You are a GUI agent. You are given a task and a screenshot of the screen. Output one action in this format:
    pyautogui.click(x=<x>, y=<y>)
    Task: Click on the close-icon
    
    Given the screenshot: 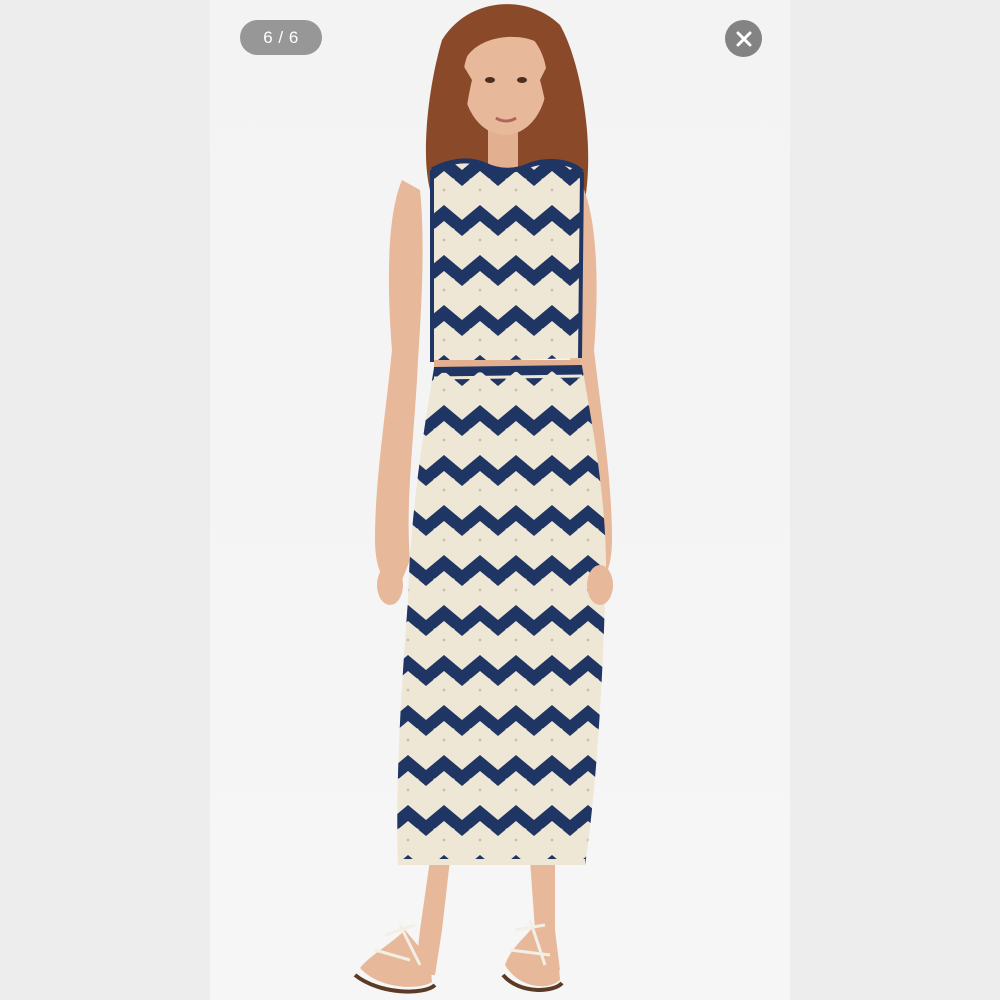 What is the action you would take?
    pyautogui.click(x=743, y=38)
    